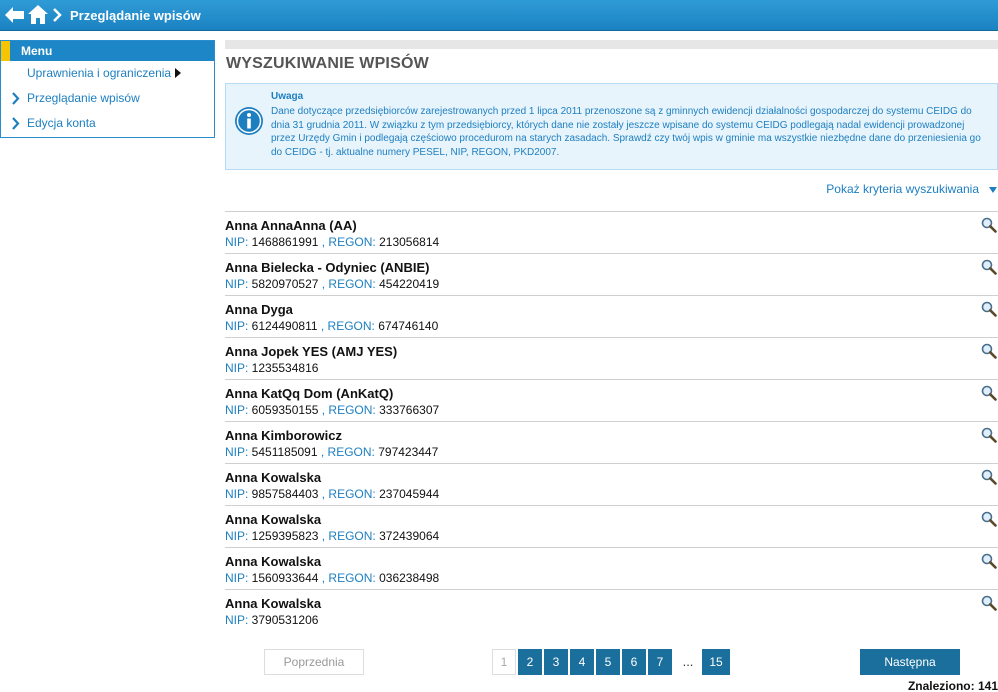 The height and width of the screenshot is (692, 998). Describe the element at coordinates (409, 284) in the screenshot. I see `regon-value: 454220419` at that location.